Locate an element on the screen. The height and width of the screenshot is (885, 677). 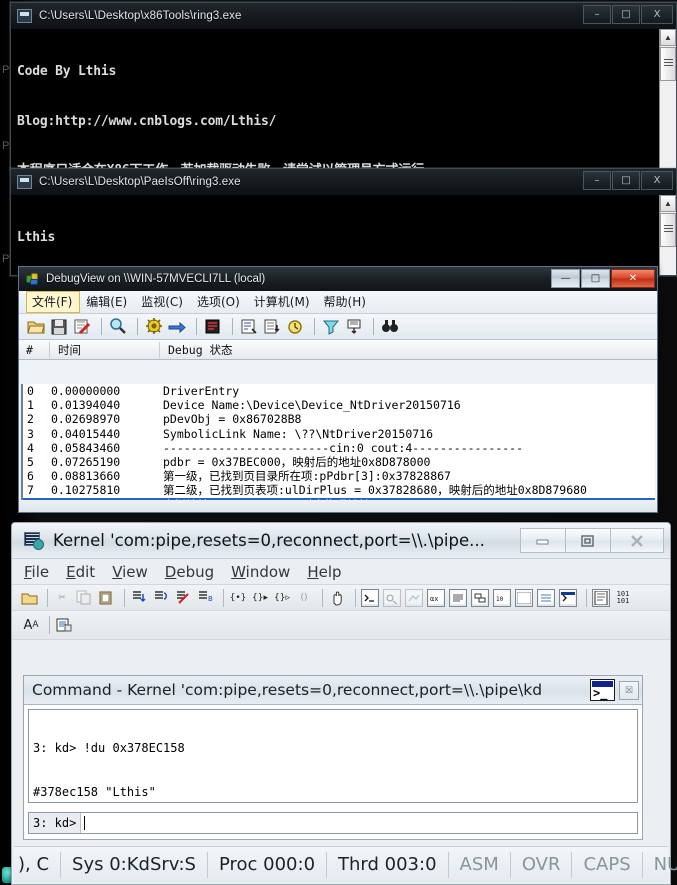
column-header-time: 时间 is located at coordinates (104, 349).